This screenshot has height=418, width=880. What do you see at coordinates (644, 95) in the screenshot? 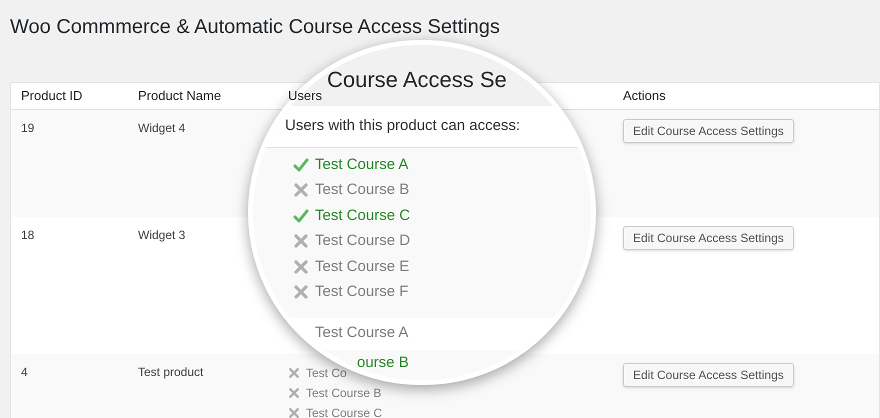
I see `column-header: Actions` at bounding box center [644, 95].